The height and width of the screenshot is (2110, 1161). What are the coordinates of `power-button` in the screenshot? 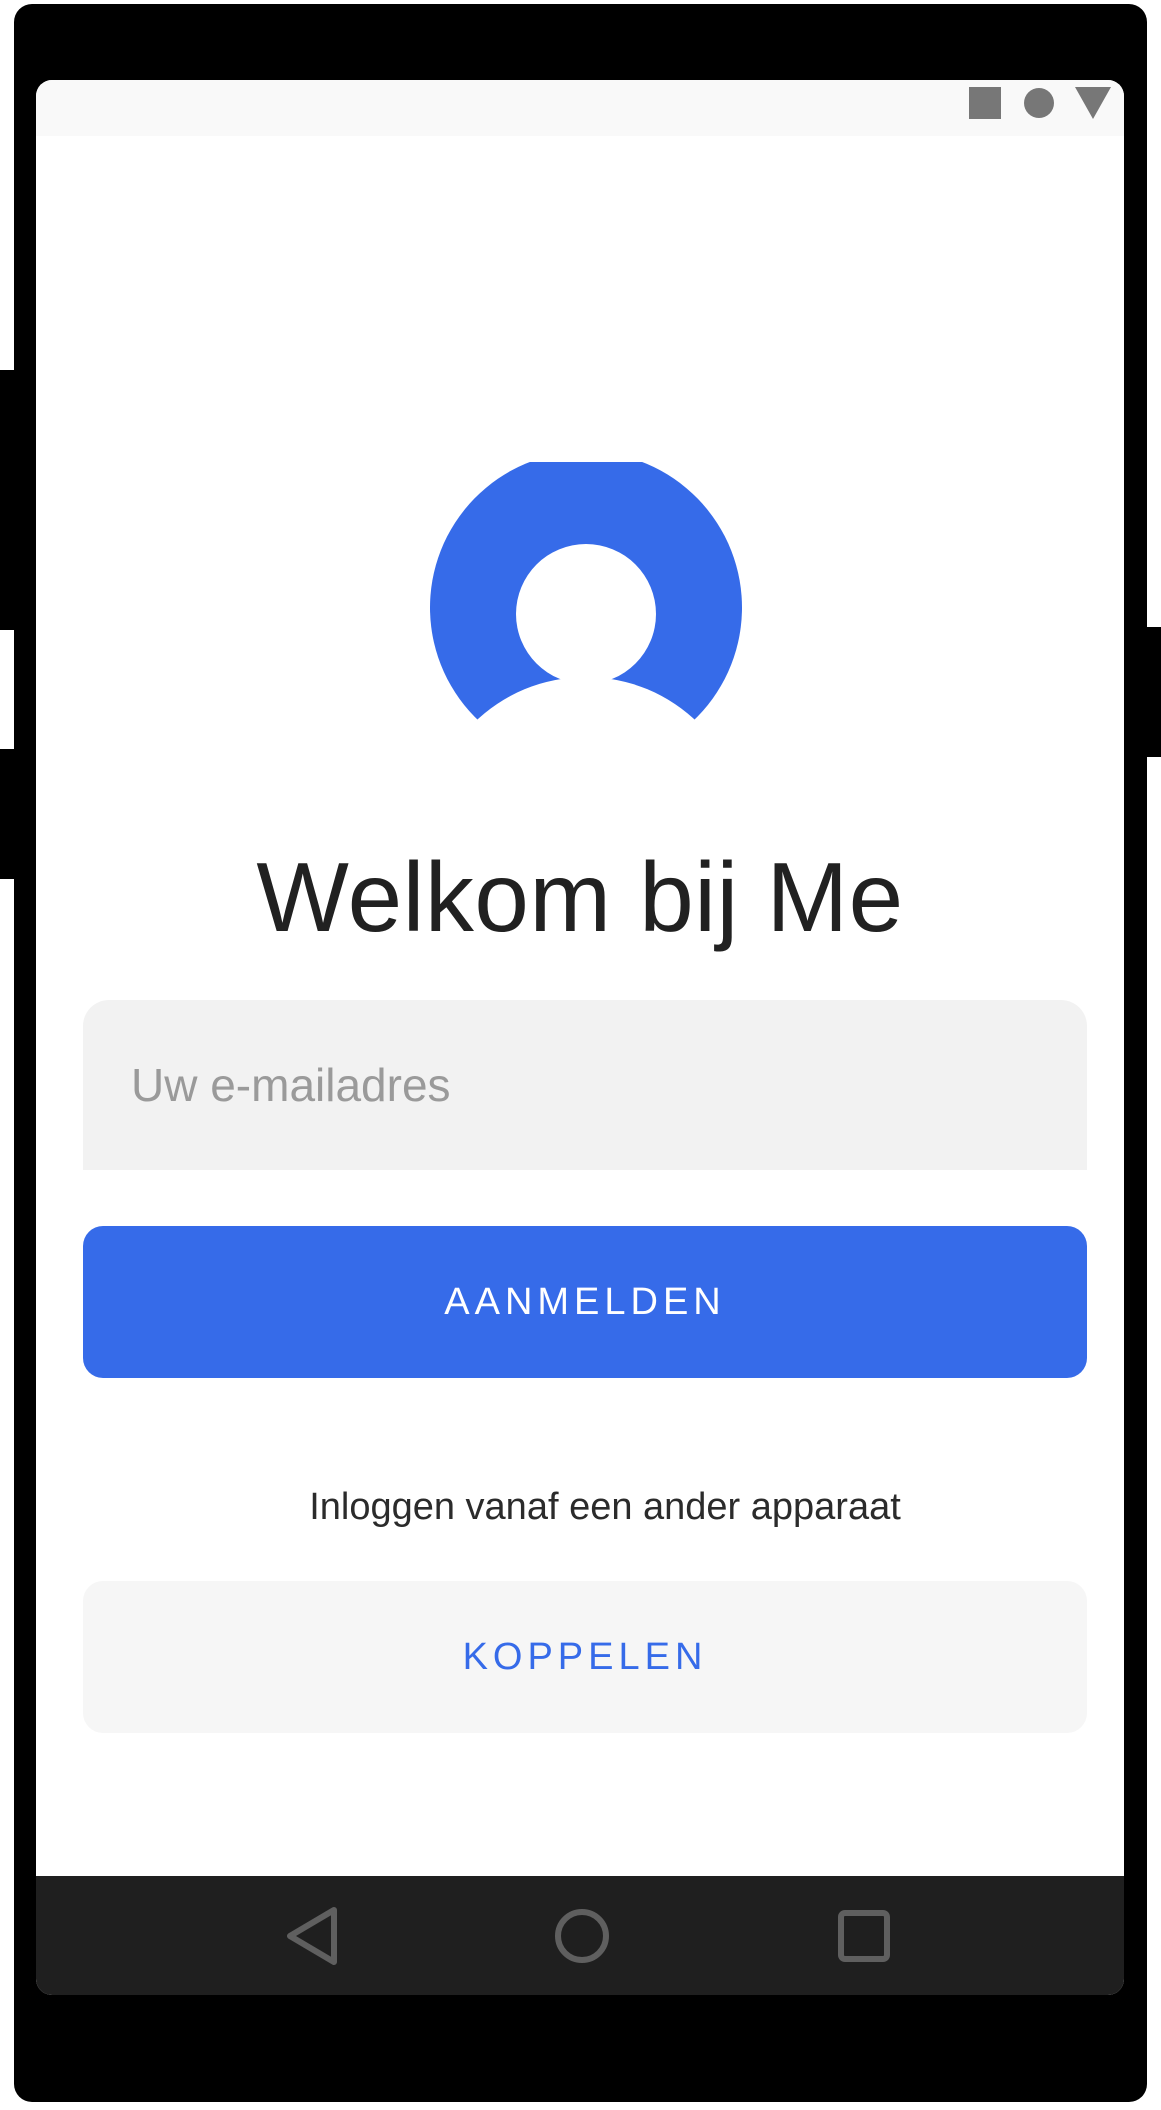 It's located at (7, 814).